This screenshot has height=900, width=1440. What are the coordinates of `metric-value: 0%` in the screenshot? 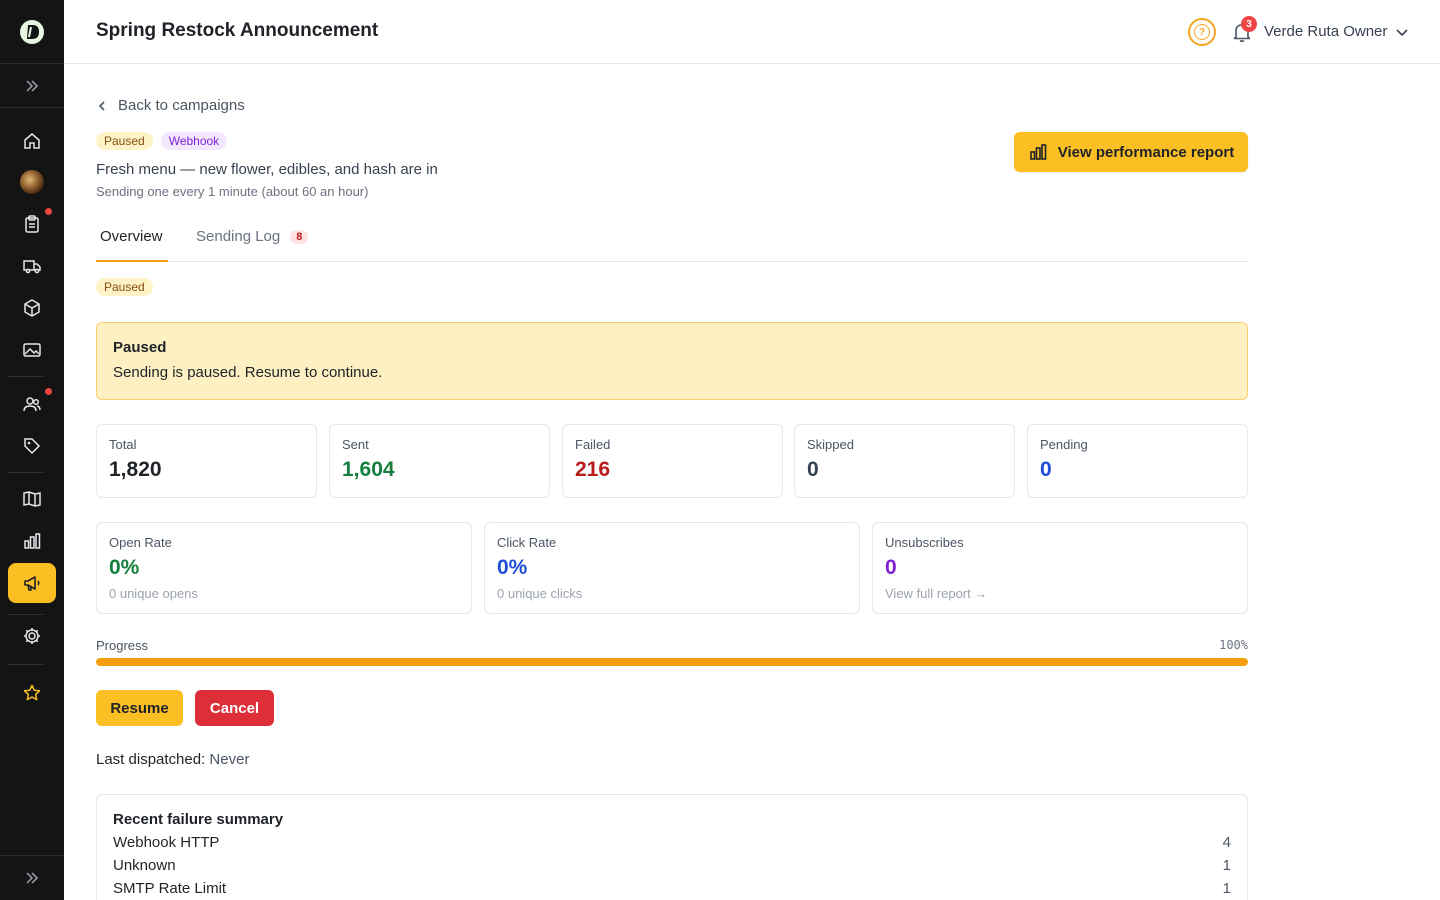 It's located at (512, 567).